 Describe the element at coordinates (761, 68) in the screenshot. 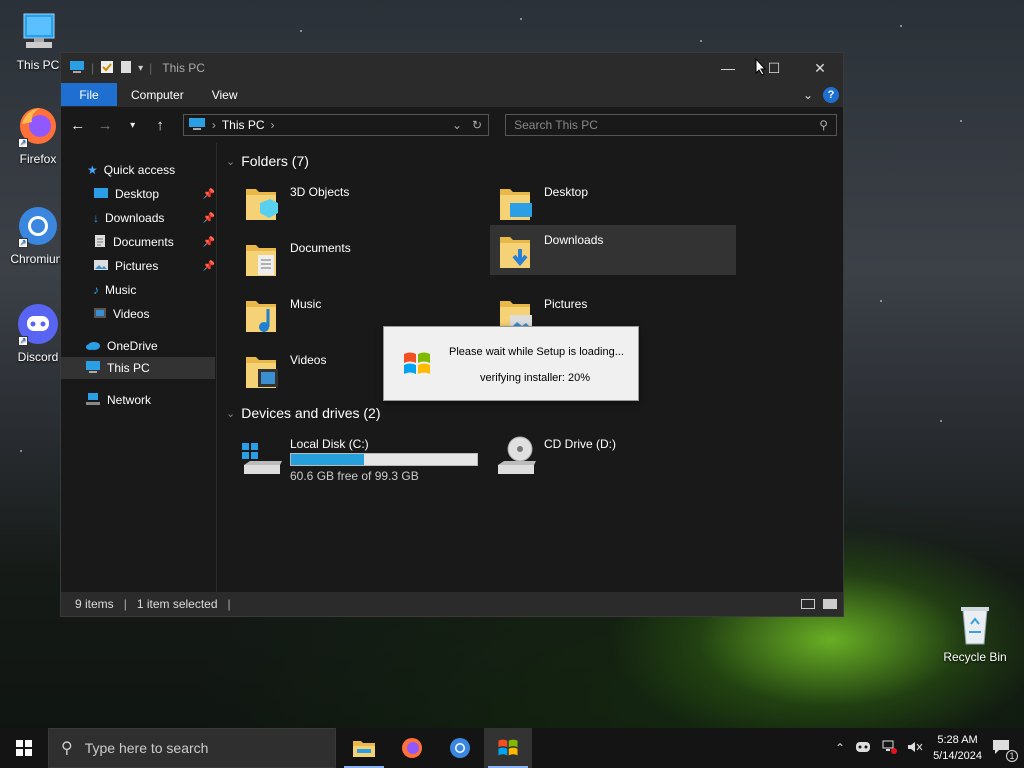

I see `mouse-cursor` at that location.